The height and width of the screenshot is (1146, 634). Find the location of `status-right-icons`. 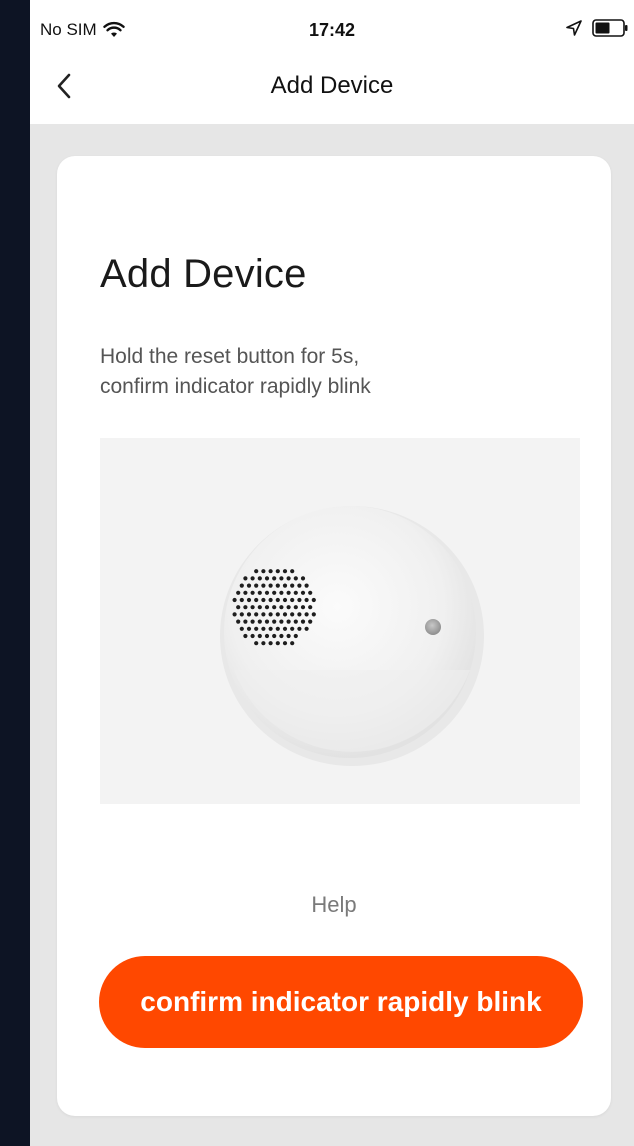

status-right-icons is located at coordinates (597, 28).